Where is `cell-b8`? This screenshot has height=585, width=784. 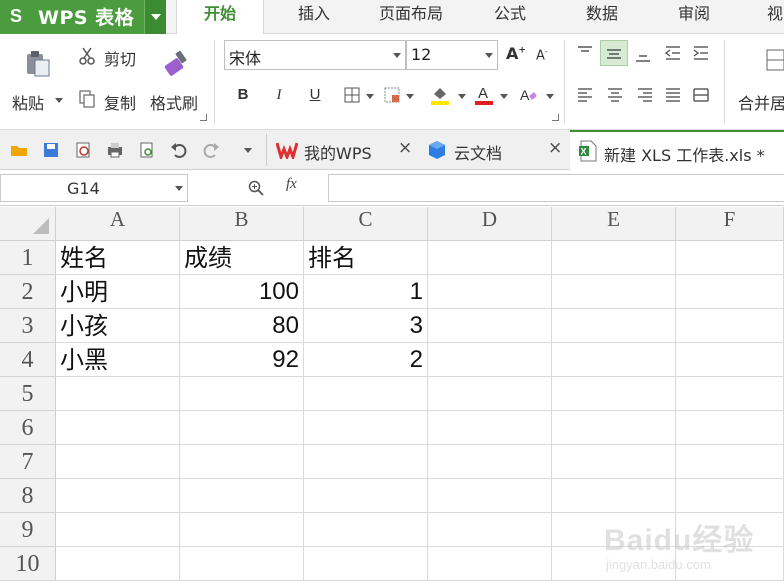
cell-b8 is located at coordinates (242, 496).